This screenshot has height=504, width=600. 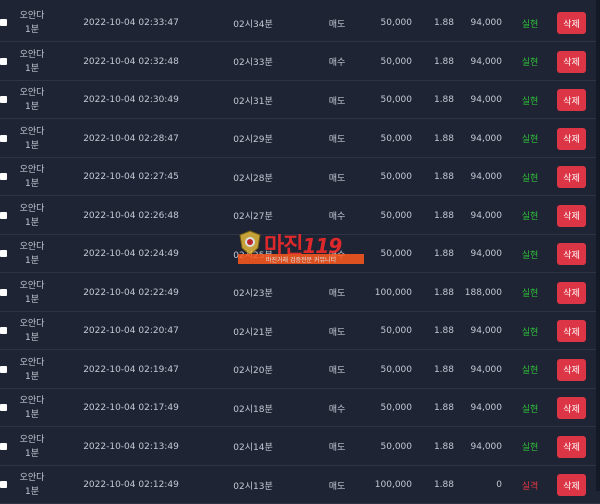 What do you see at coordinates (253, 371) in the screenshot?
I see `round: 02시20분` at bounding box center [253, 371].